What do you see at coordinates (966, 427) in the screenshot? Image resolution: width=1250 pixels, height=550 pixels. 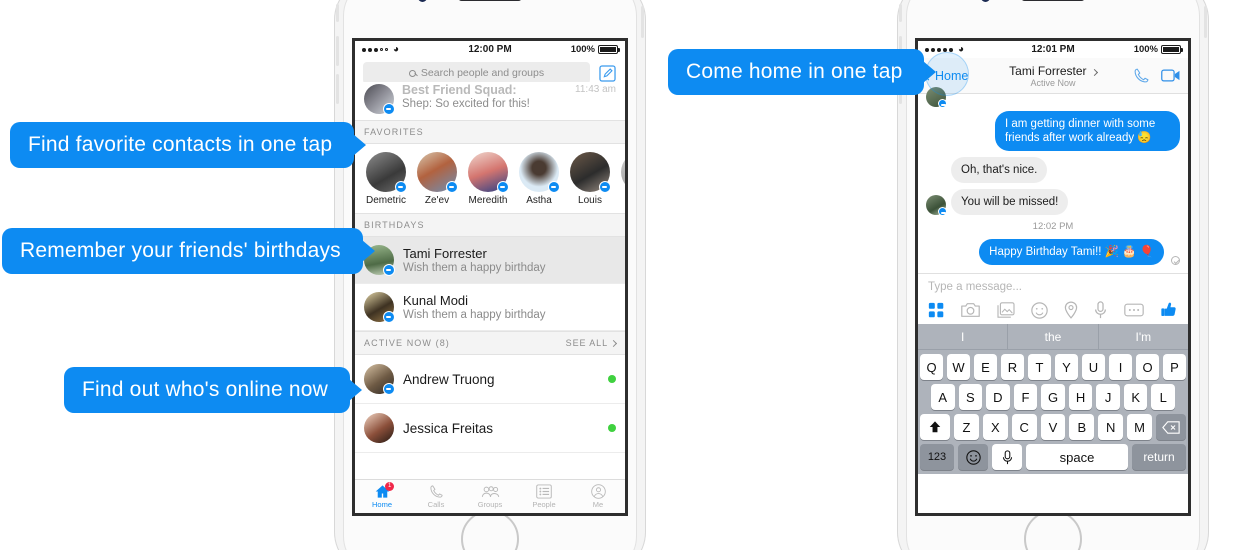 I see `key-z: Z` at bounding box center [966, 427].